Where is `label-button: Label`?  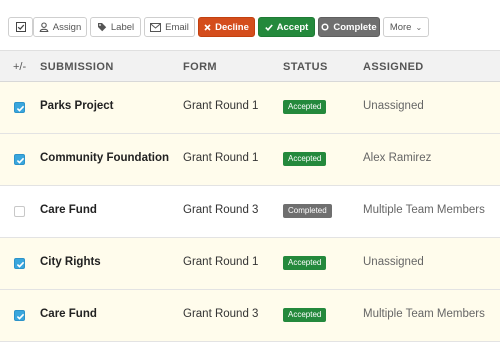 label-button: Label is located at coordinates (115, 27).